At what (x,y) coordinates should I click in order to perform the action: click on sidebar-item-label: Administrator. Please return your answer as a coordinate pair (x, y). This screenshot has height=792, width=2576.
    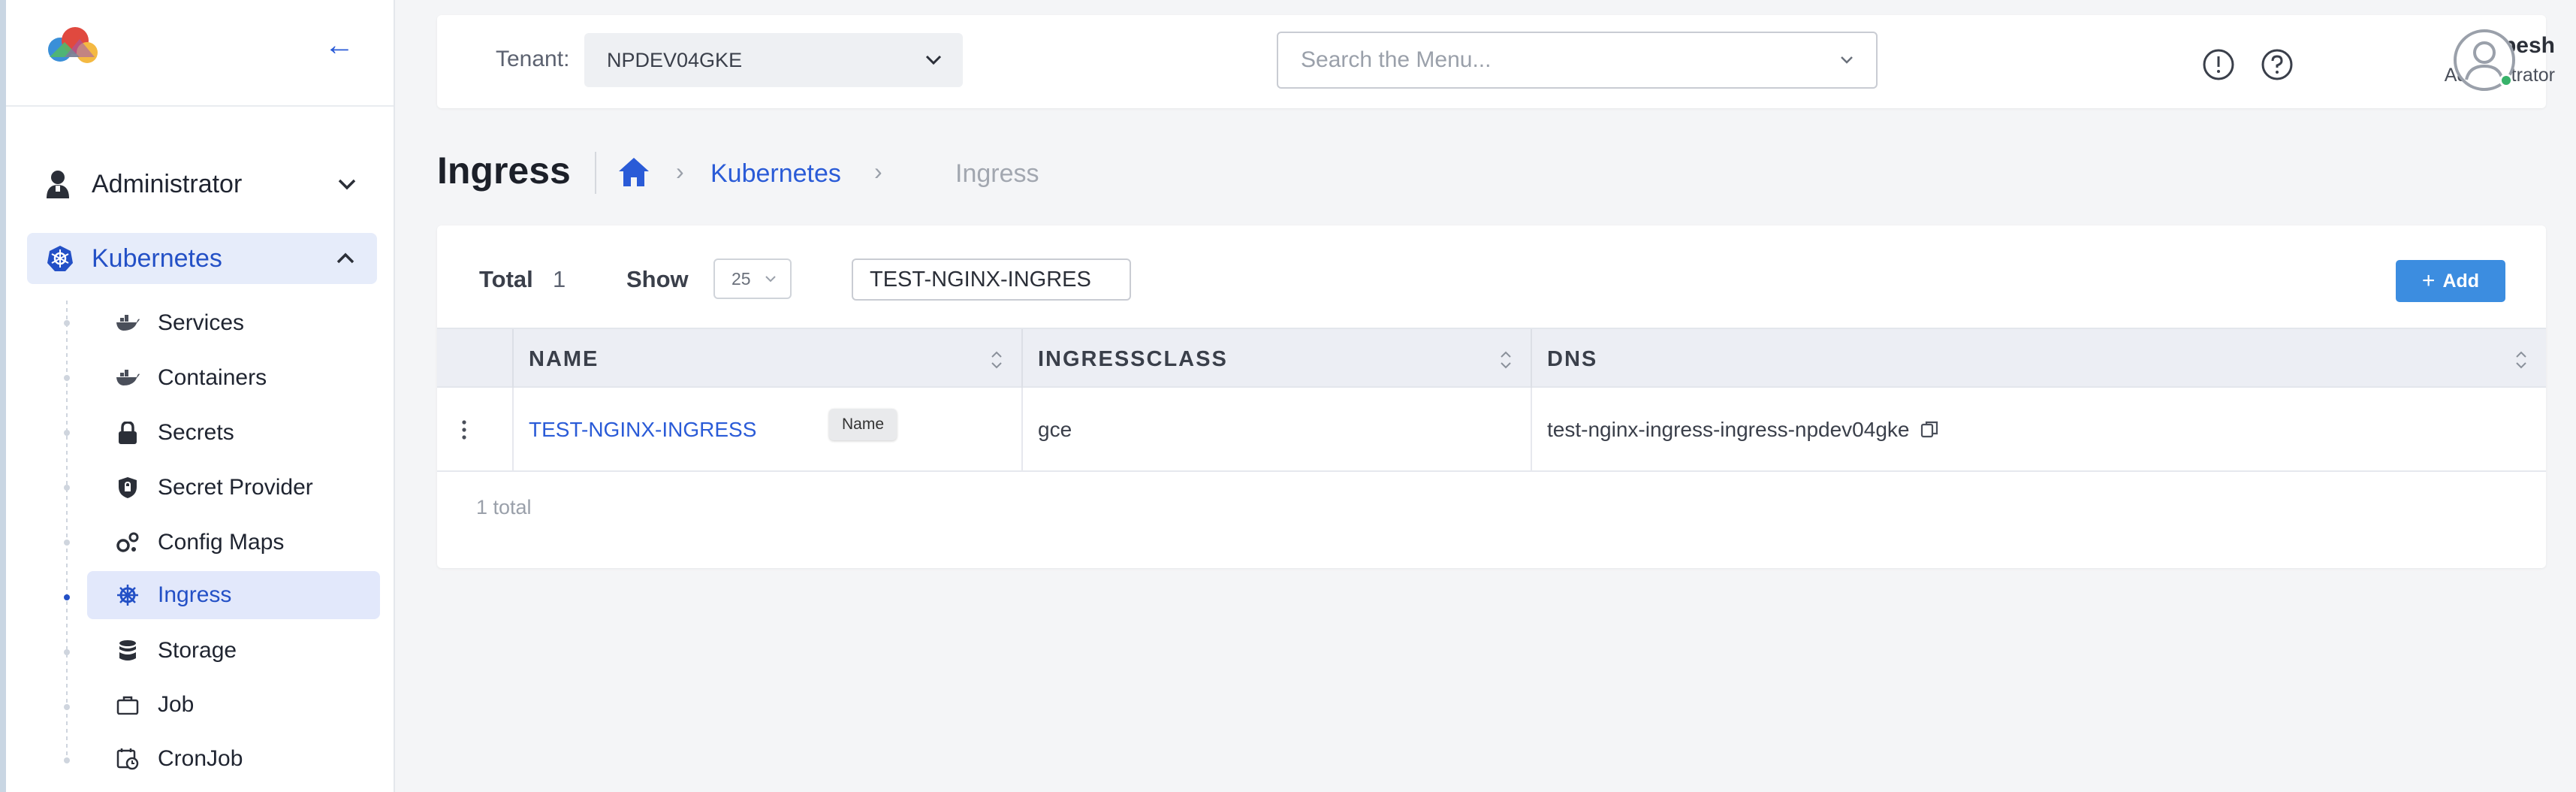
    Looking at the image, I should click on (168, 184).